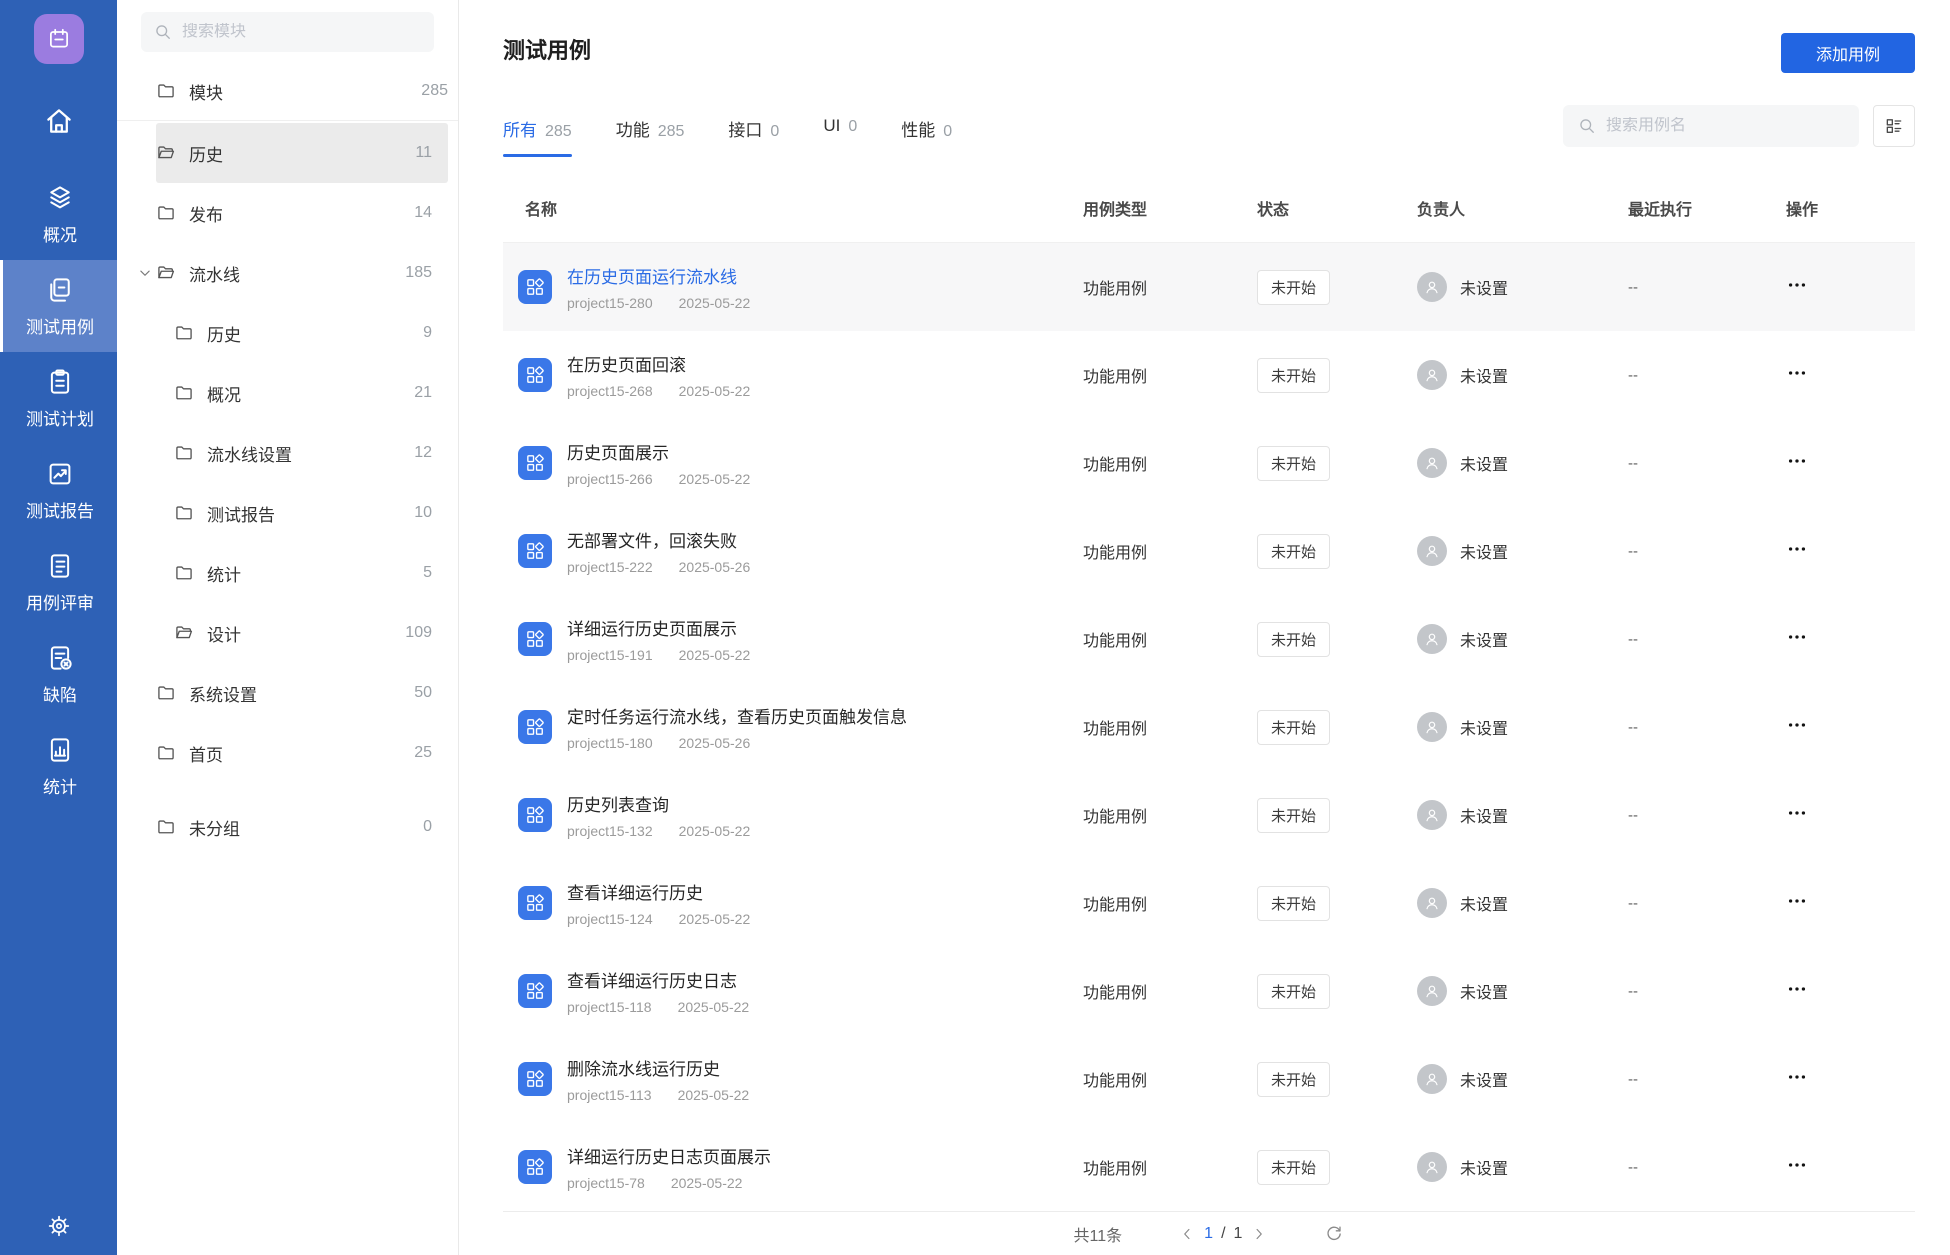  What do you see at coordinates (58, 766) in the screenshot?
I see `sidebar-item-7: 统计` at bounding box center [58, 766].